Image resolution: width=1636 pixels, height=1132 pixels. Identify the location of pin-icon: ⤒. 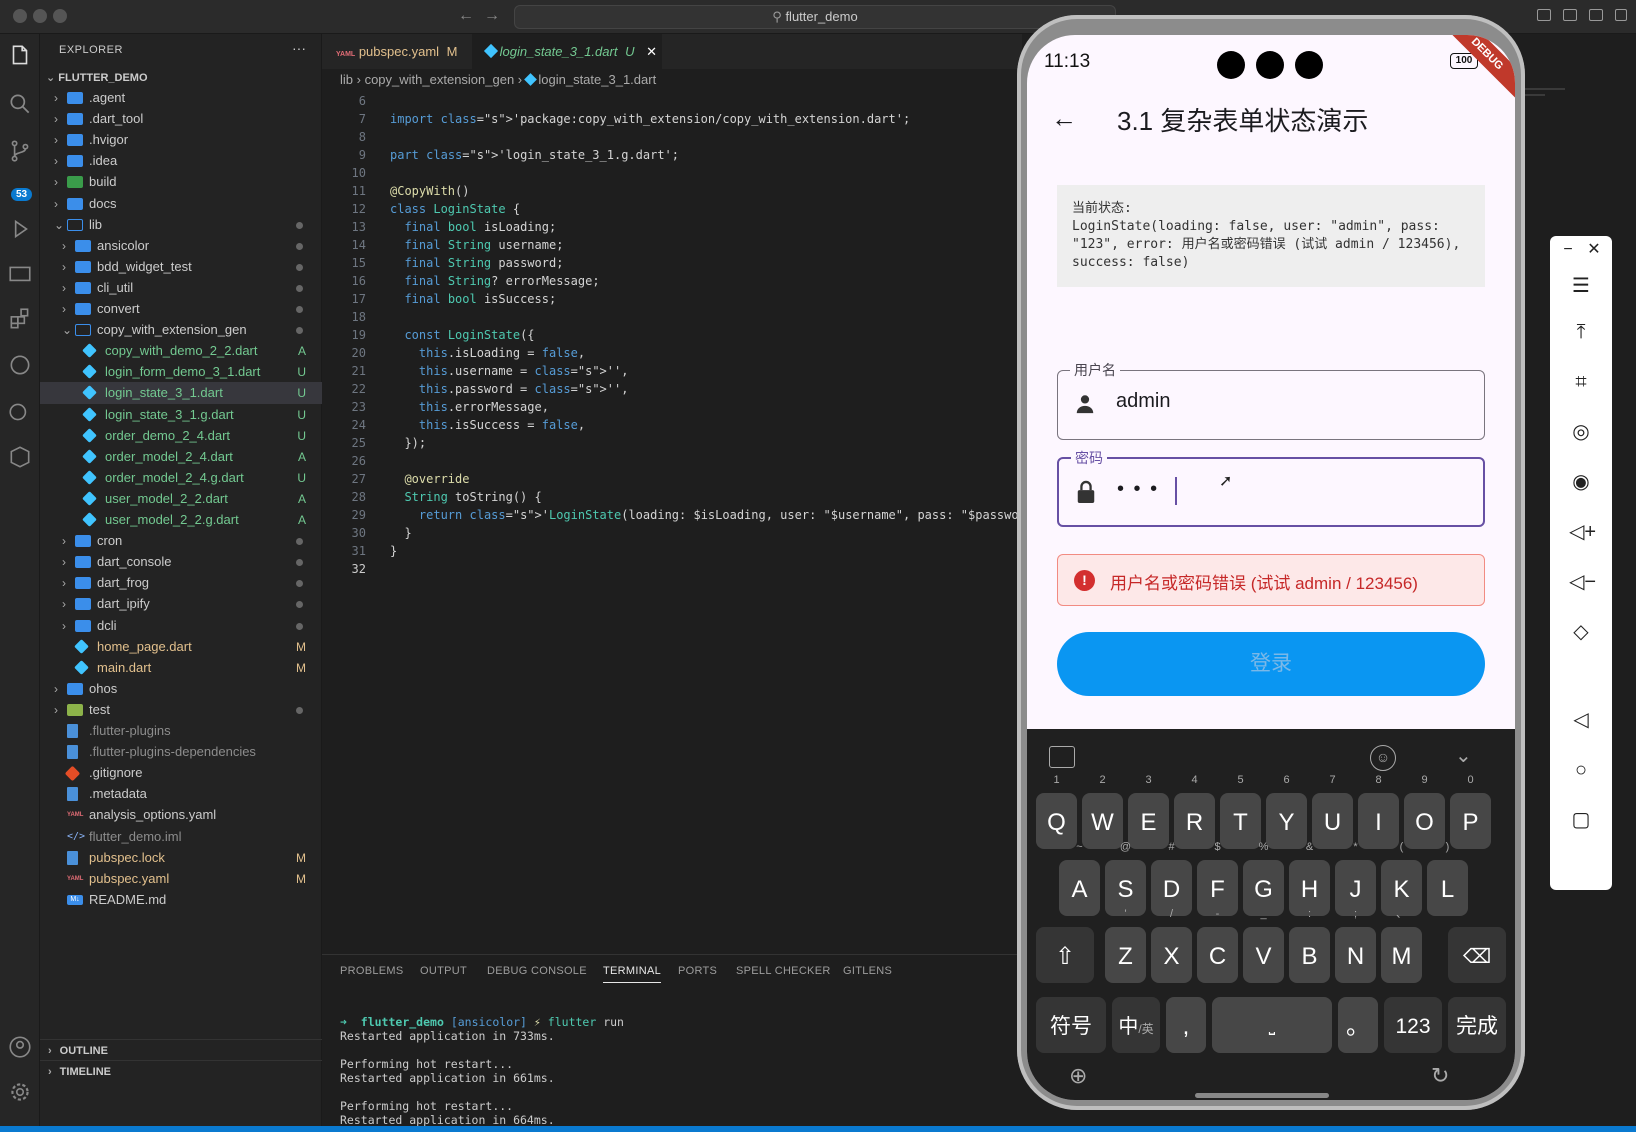
(1581, 332).